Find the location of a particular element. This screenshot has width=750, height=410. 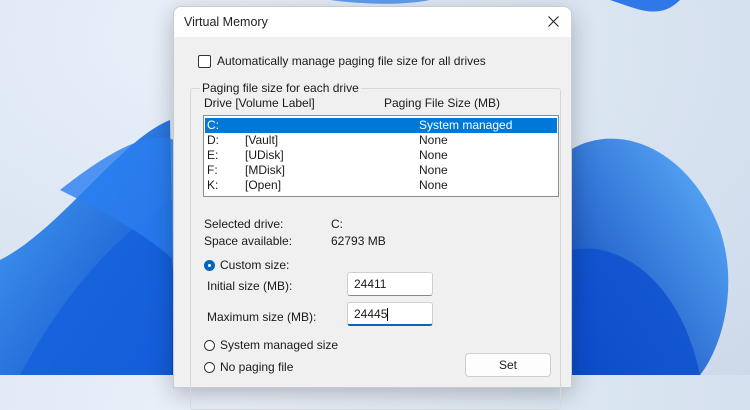

drive-column-header: Drive [Volume Label] is located at coordinates (259, 103).